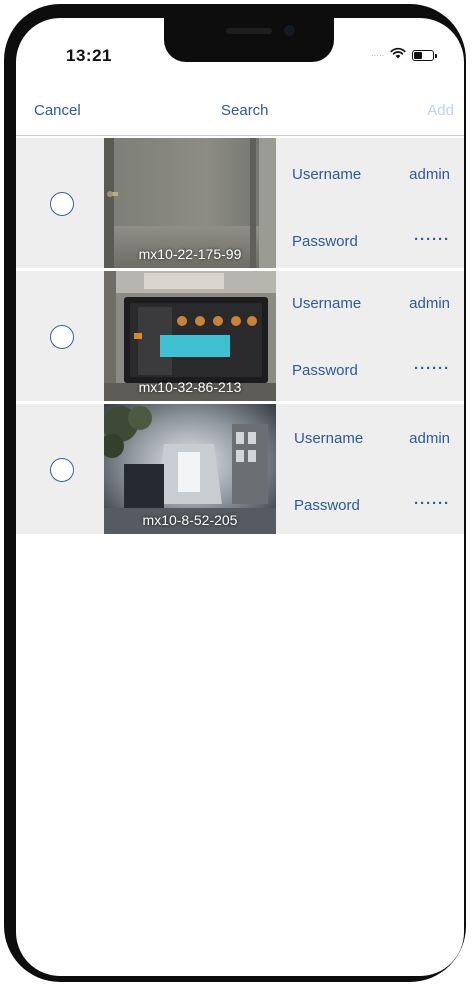  Describe the element at coordinates (190, 387) in the screenshot. I see `camera-name: mx10-32-86-213` at that location.